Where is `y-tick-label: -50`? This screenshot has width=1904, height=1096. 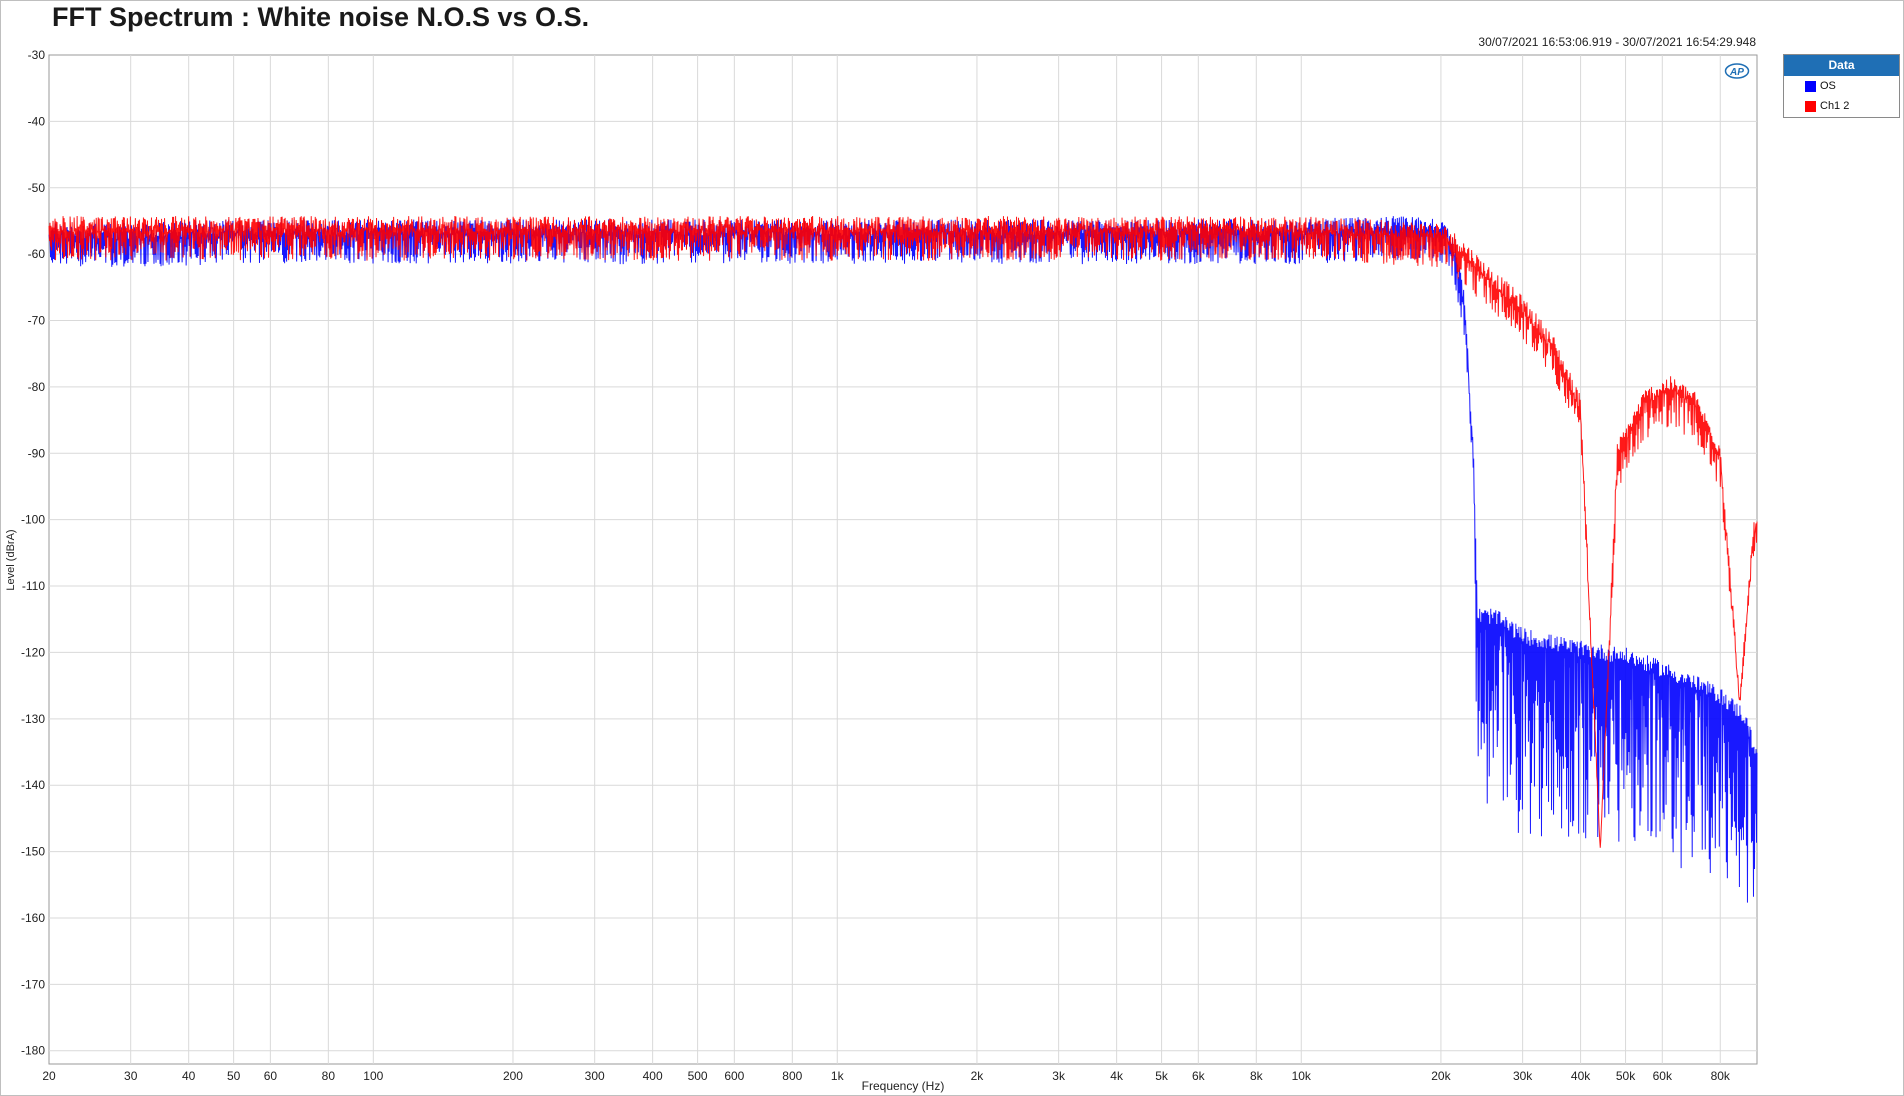 y-tick-label: -50 is located at coordinates (37, 188).